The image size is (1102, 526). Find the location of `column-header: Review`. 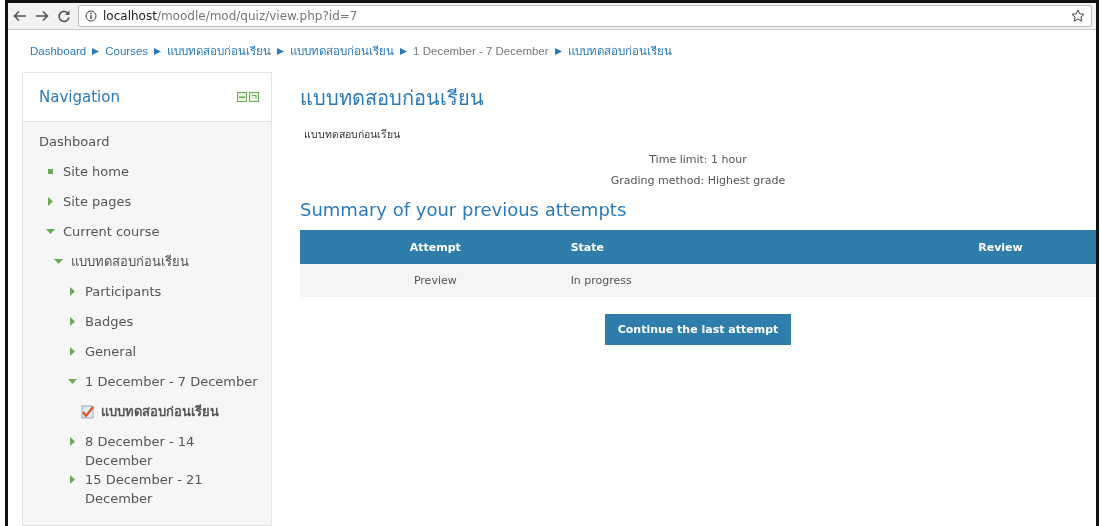

column-header: Review is located at coordinates (1000, 247).